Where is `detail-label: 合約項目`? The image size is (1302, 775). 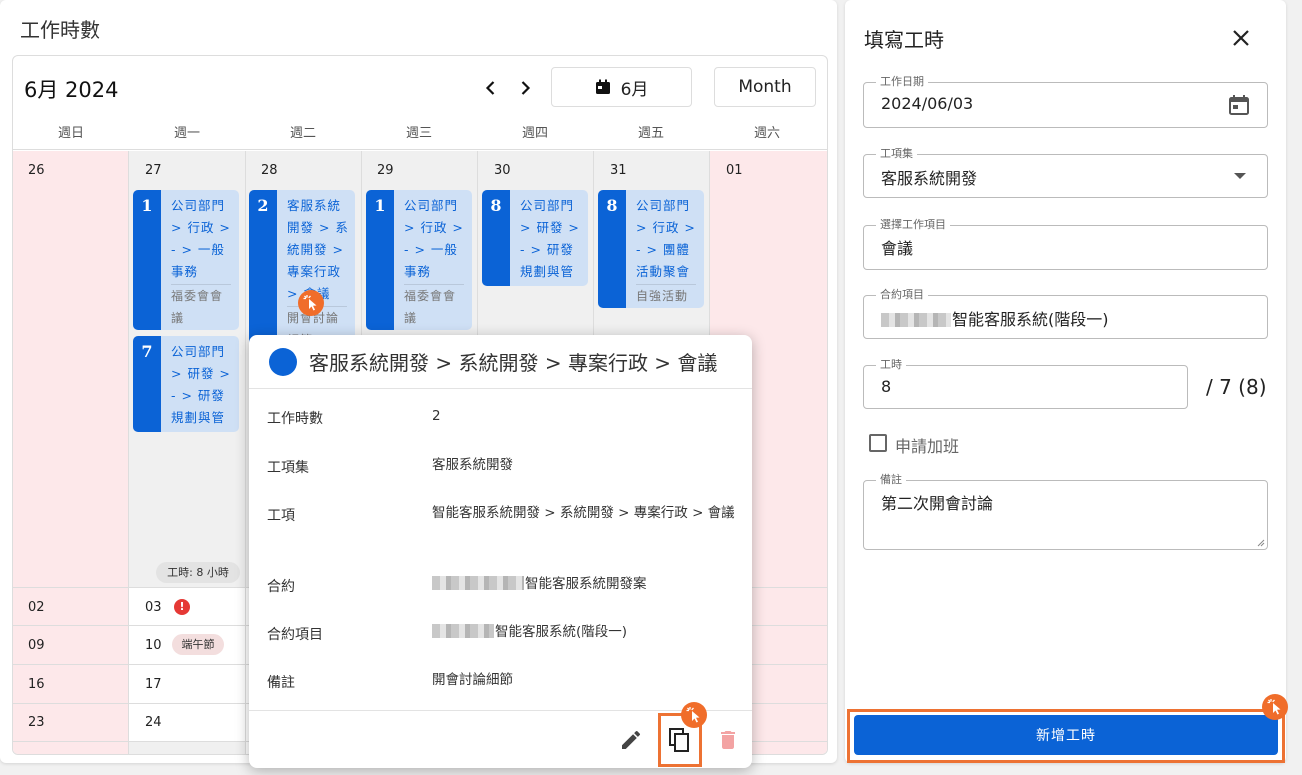 detail-label: 合約項目 is located at coordinates (295, 635).